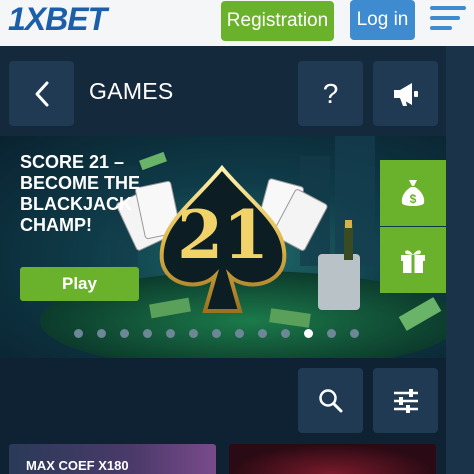  What do you see at coordinates (460, 260) in the screenshot?
I see `scroll-strip` at bounding box center [460, 260].